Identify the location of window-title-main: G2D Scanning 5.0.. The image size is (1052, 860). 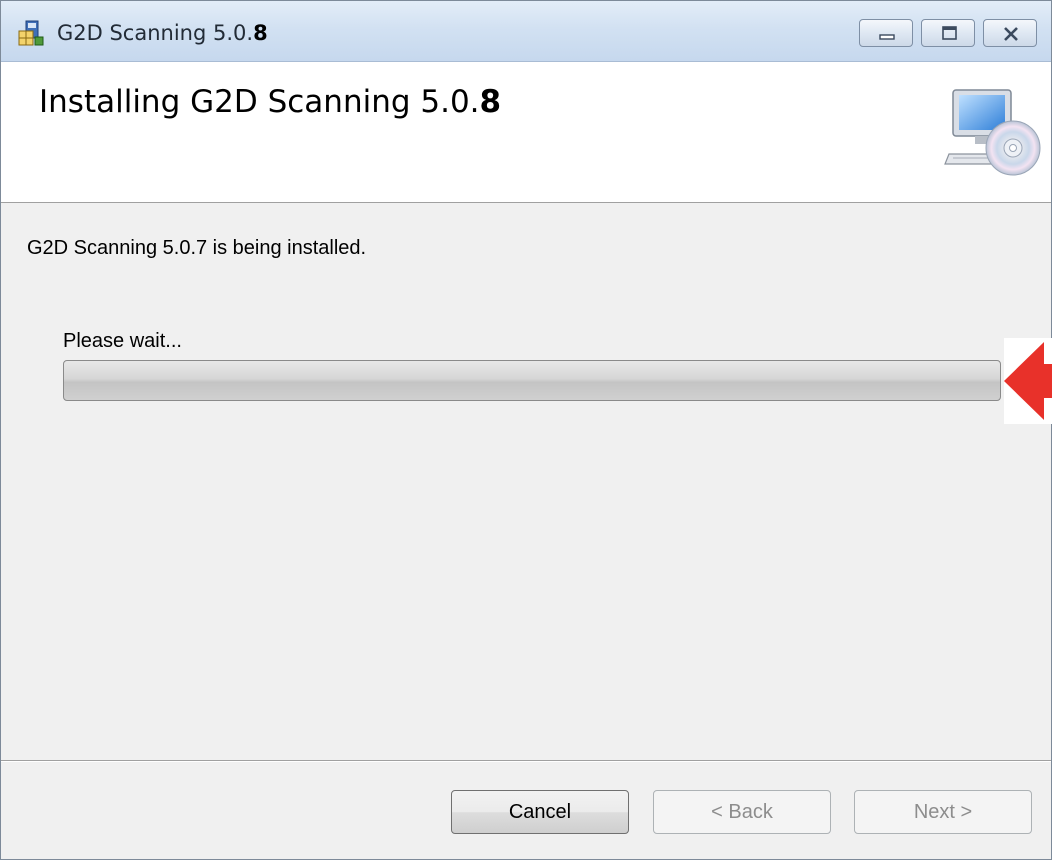
(155, 33).